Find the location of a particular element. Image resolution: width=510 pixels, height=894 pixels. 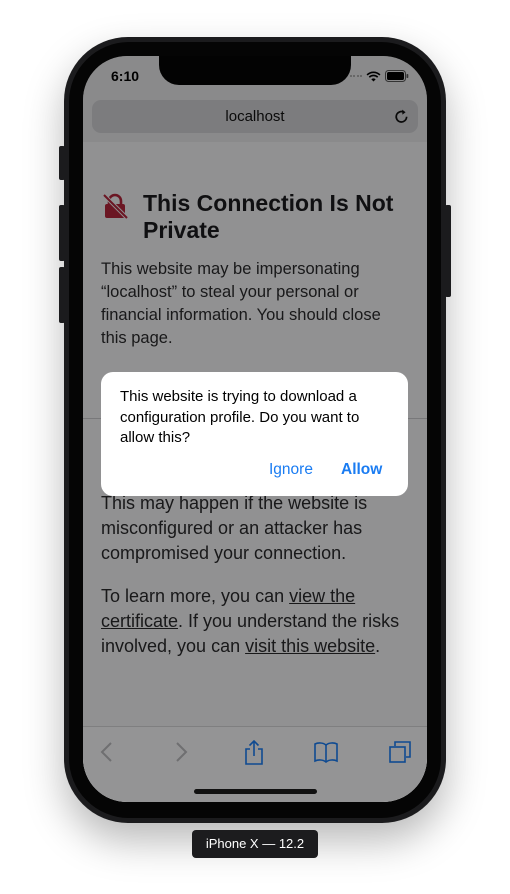

home-indicator is located at coordinates (255, 791).